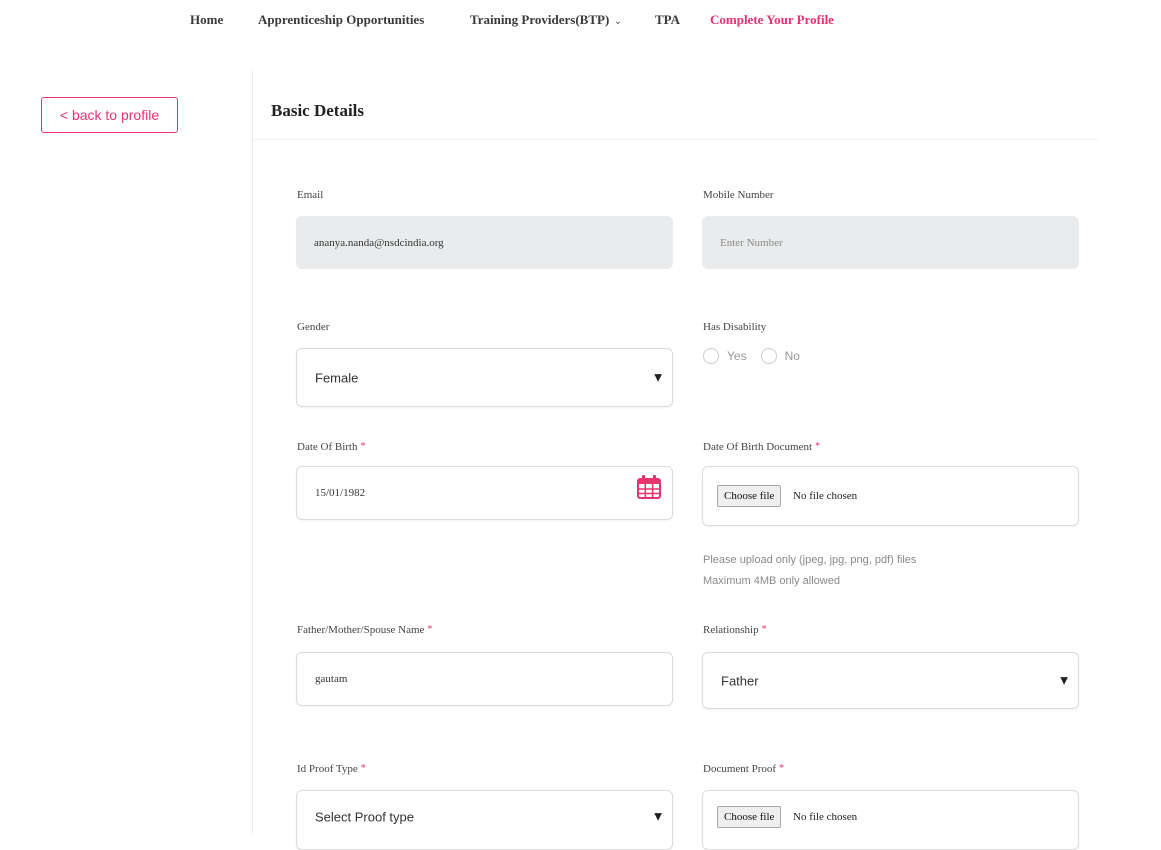 This screenshot has height=850, width=1161. Describe the element at coordinates (772, 20) in the screenshot. I see `nav-complete-profile: Complete Your Profile` at that location.